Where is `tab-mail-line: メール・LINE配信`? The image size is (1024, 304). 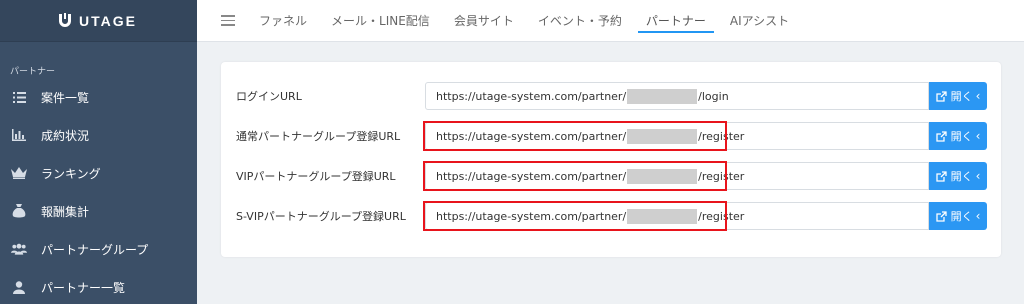
tab-mail-line: メール・LINE配信 is located at coordinates (380, 21).